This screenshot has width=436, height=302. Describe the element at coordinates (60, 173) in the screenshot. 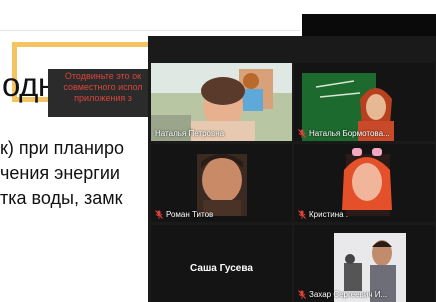

I see `slide-text-line: чения энергии` at that location.